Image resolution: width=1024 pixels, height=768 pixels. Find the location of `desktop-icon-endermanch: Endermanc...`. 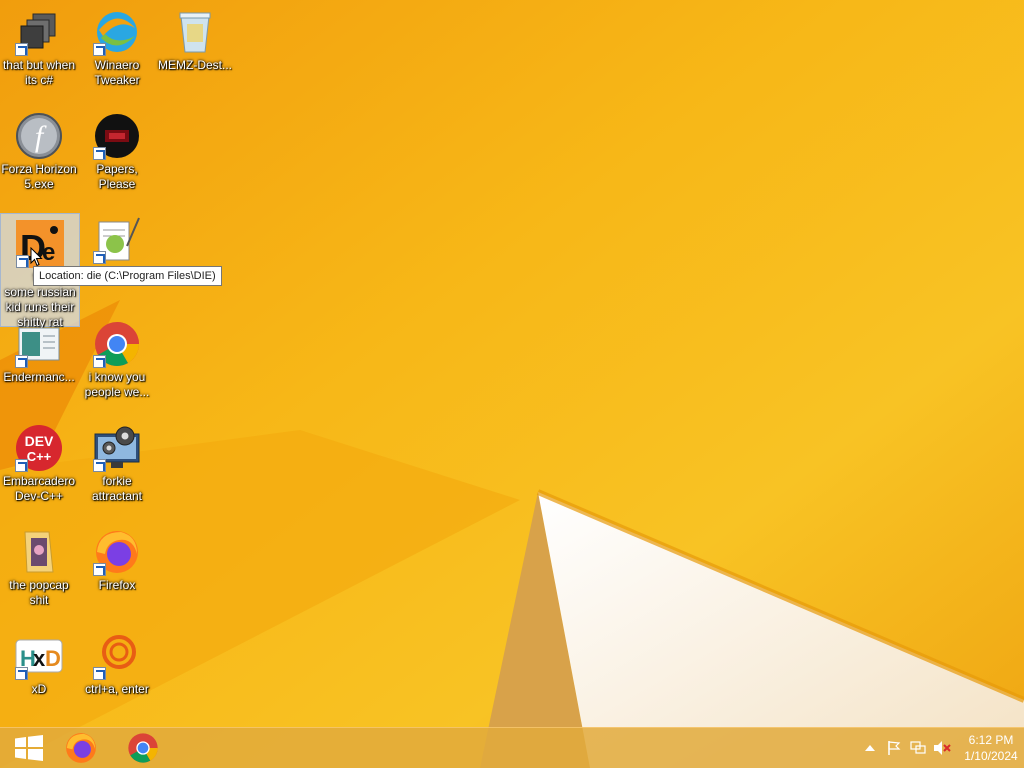

desktop-icon-endermanch: Endermanc... is located at coordinates (39, 349).